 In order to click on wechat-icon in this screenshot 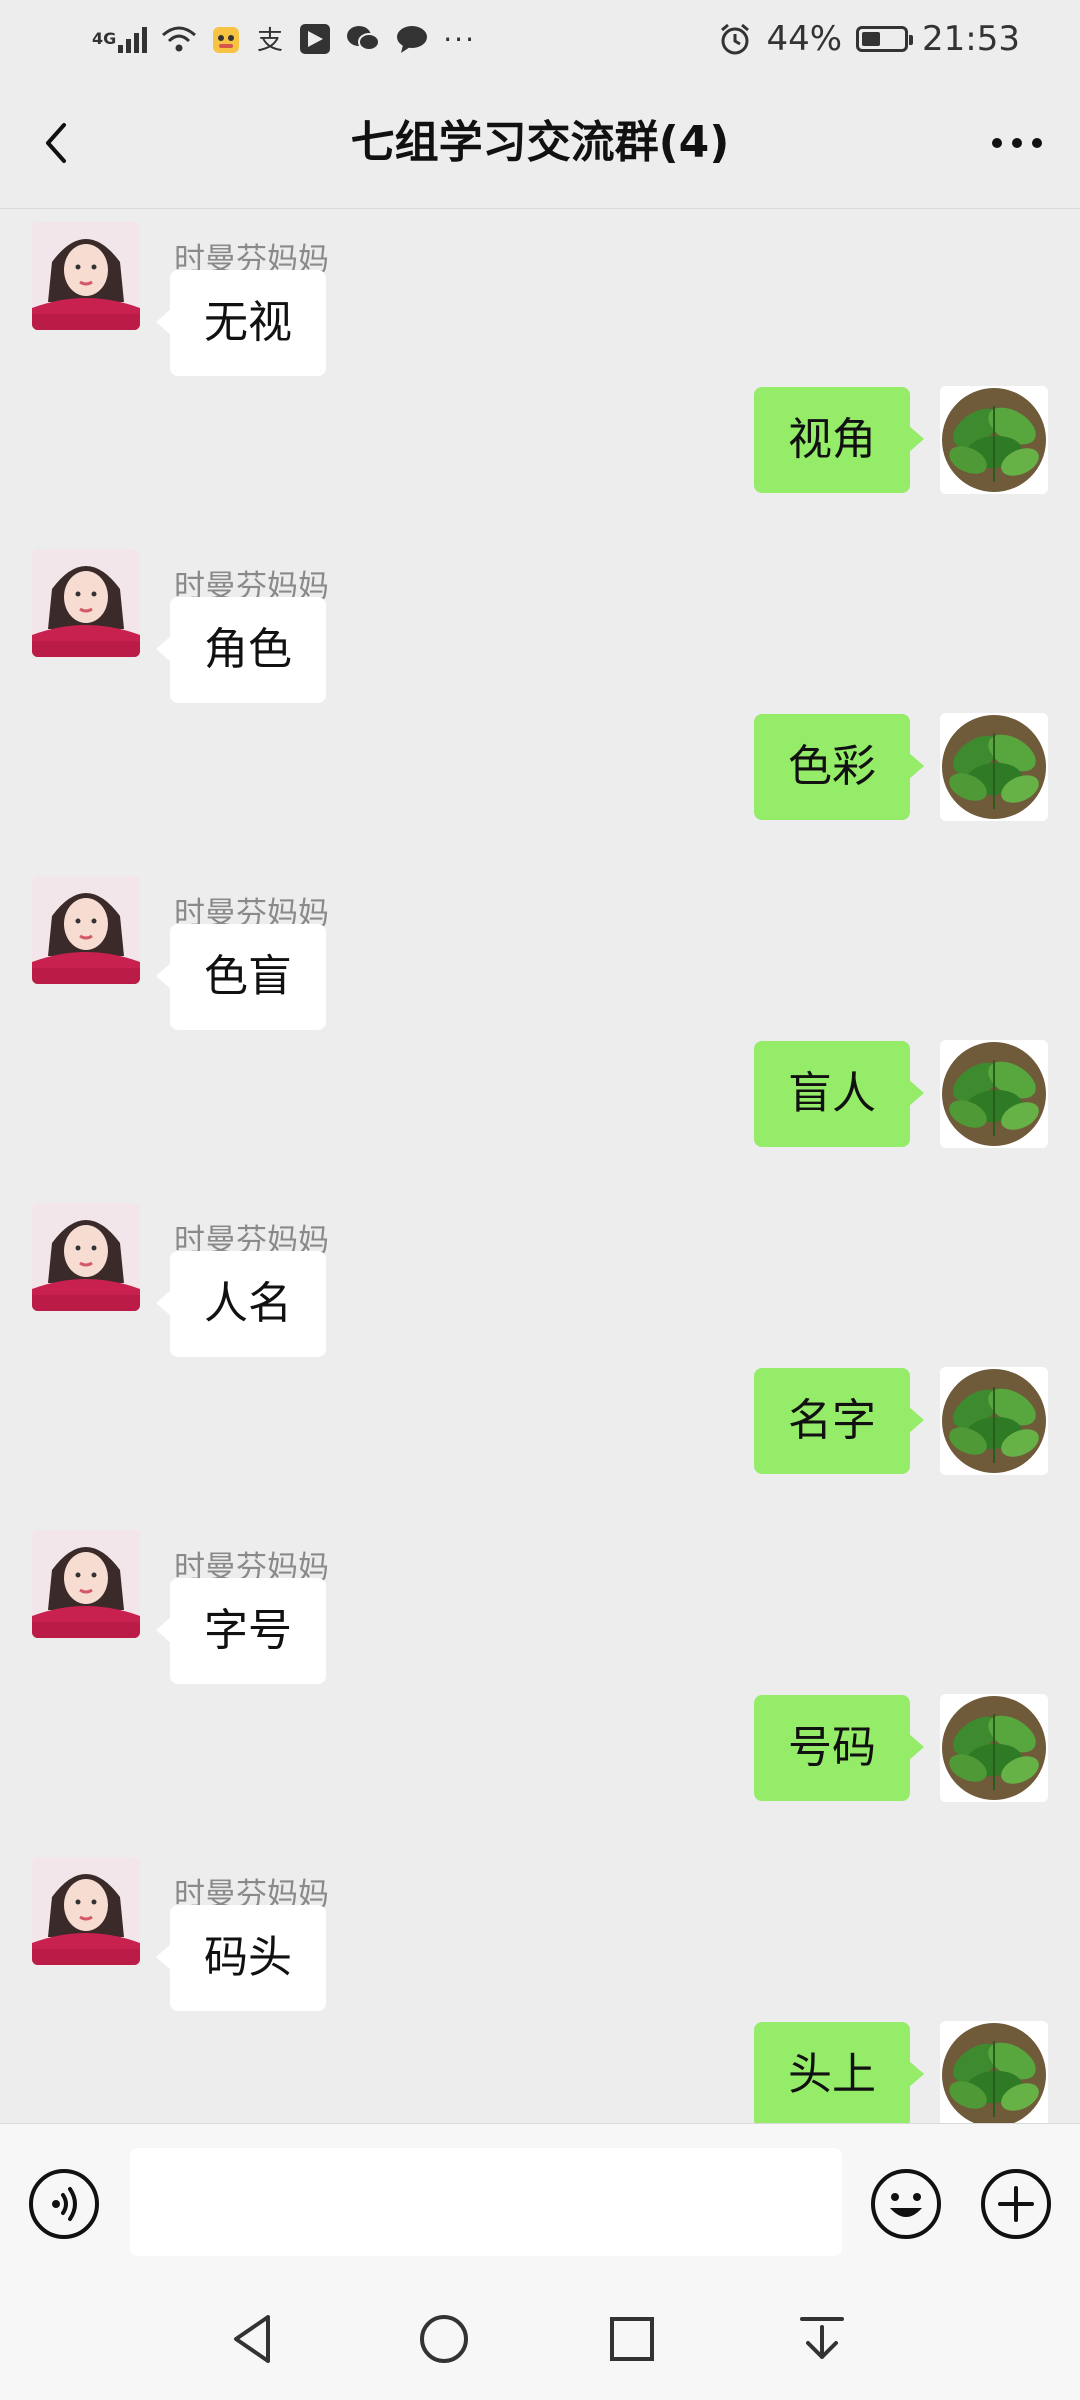, I will do `click(363, 39)`.